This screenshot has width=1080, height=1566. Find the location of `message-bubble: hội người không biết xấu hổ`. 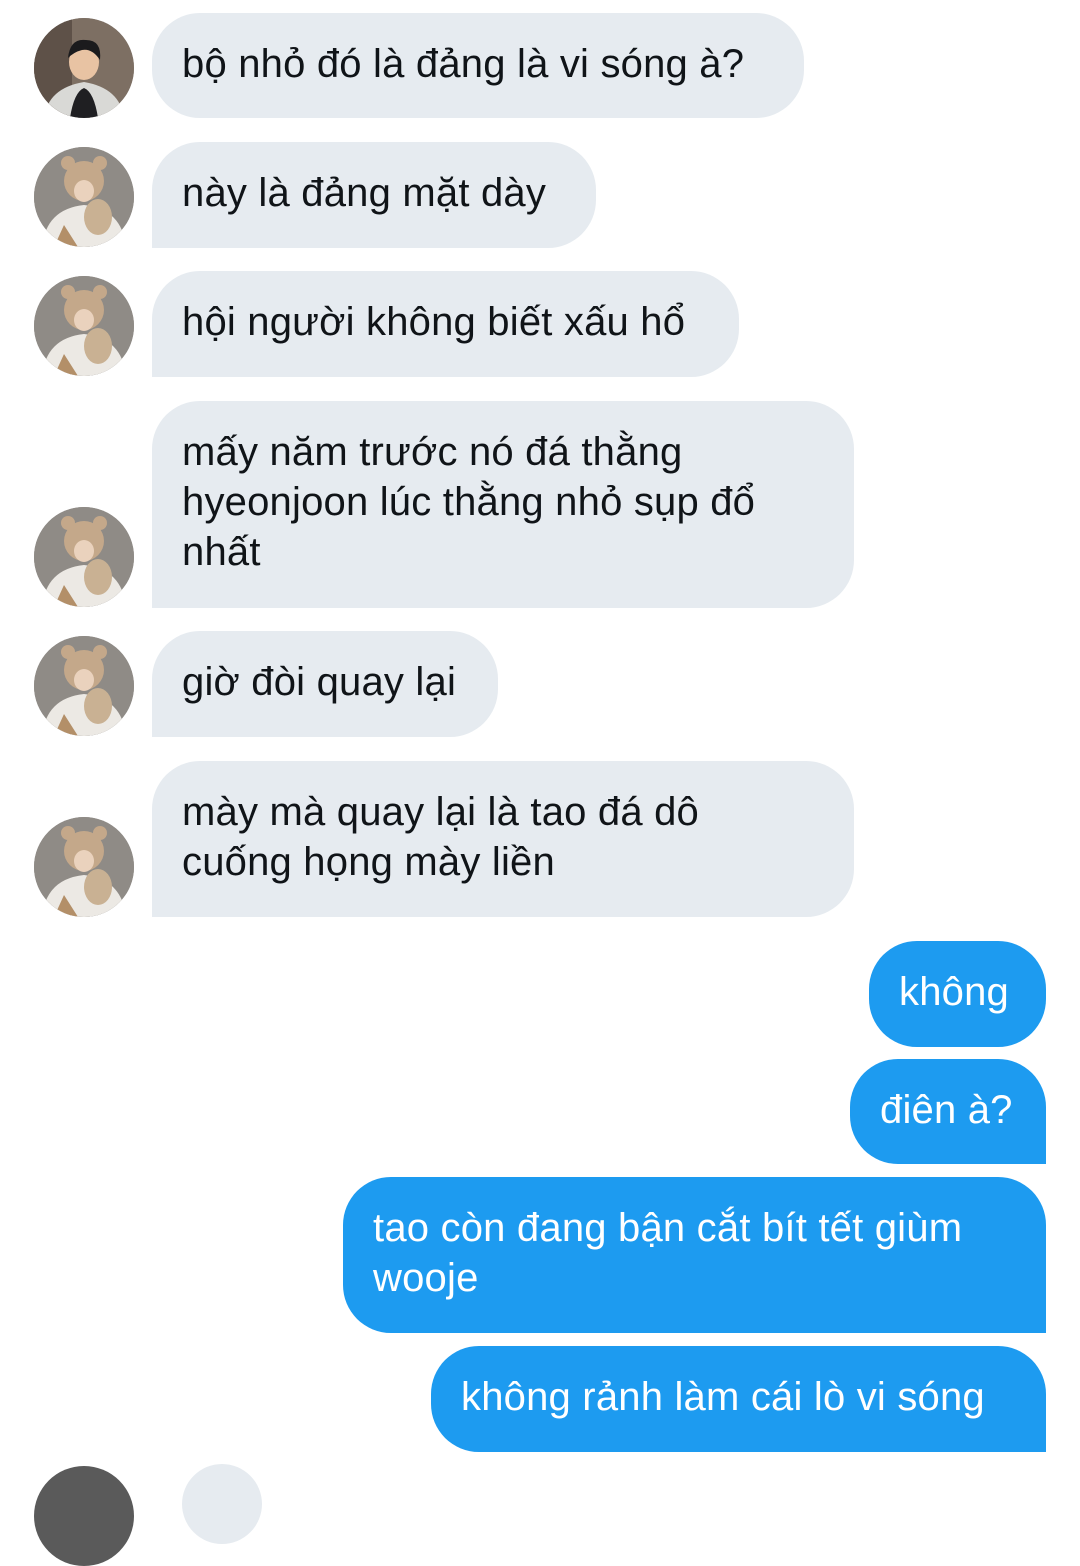

message-bubble: hội người không biết xấu hổ is located at coordinates (445, 324).